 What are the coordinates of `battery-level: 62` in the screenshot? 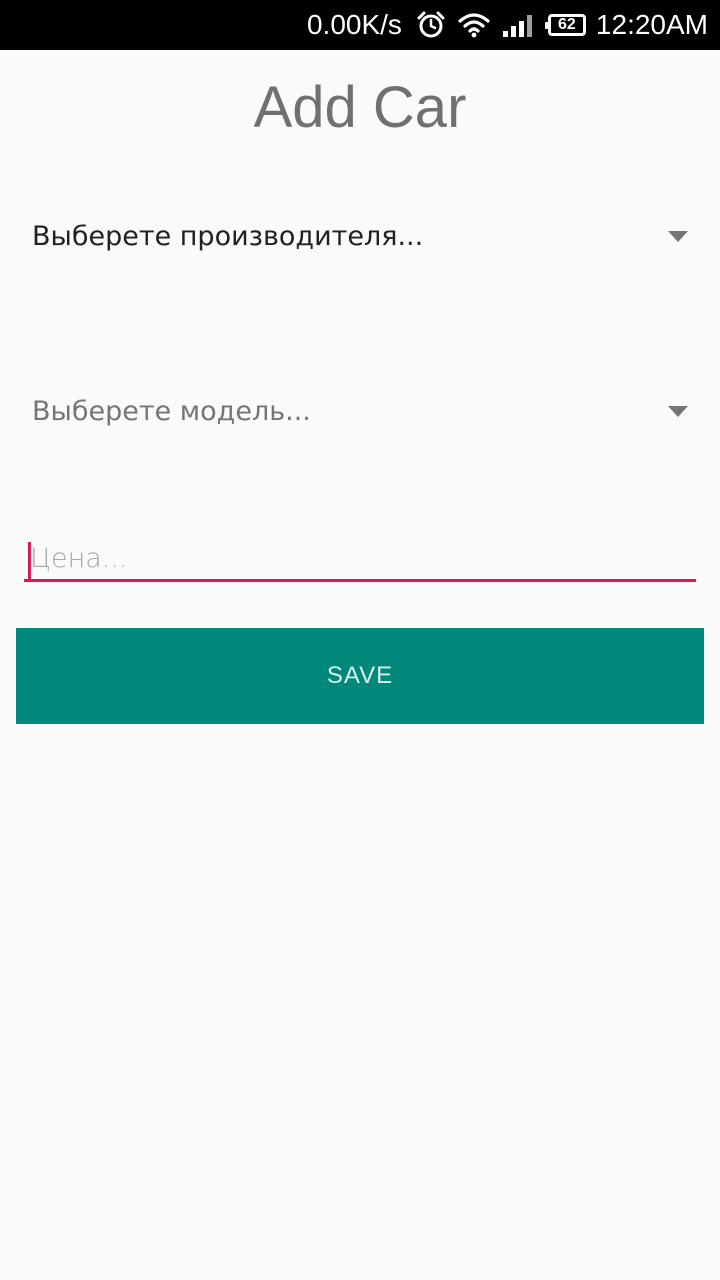 It's located at (567, 24).